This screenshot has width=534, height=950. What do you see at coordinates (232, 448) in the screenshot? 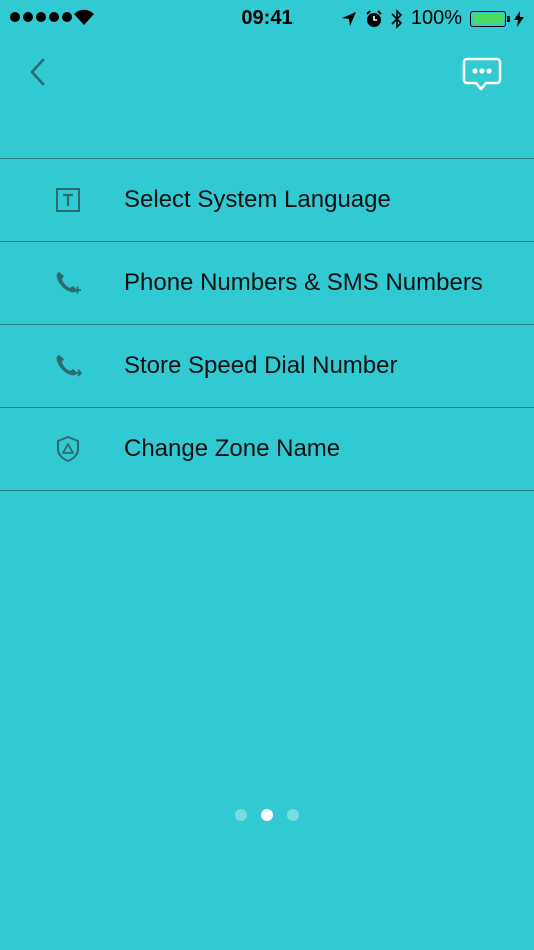
I see `menu-item-label: Change Zone Name` at bounding box center [232, 448].